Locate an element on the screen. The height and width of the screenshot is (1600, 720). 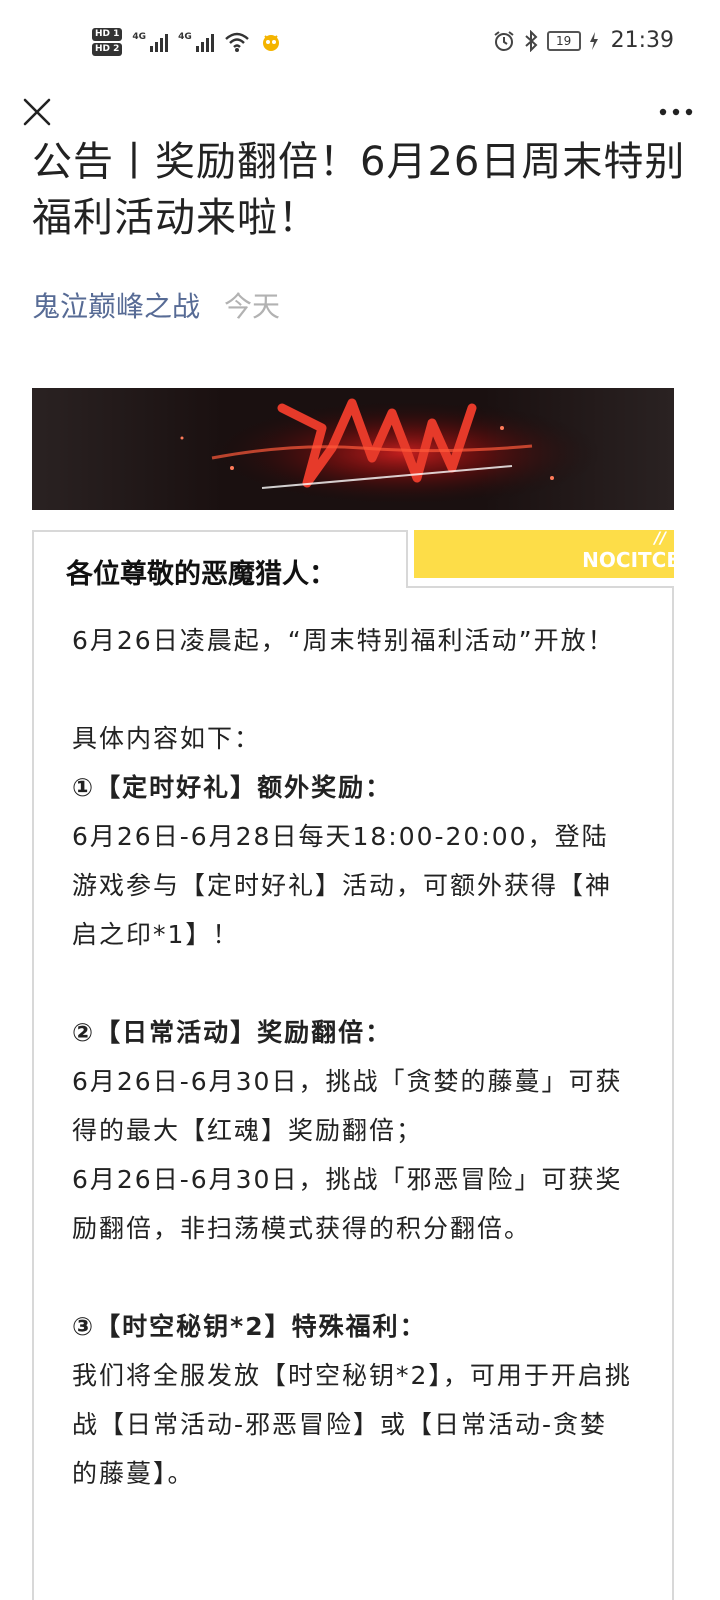
article-meta: 鬼泣巅峰之战 今天 is located at coordinates (156, 305).